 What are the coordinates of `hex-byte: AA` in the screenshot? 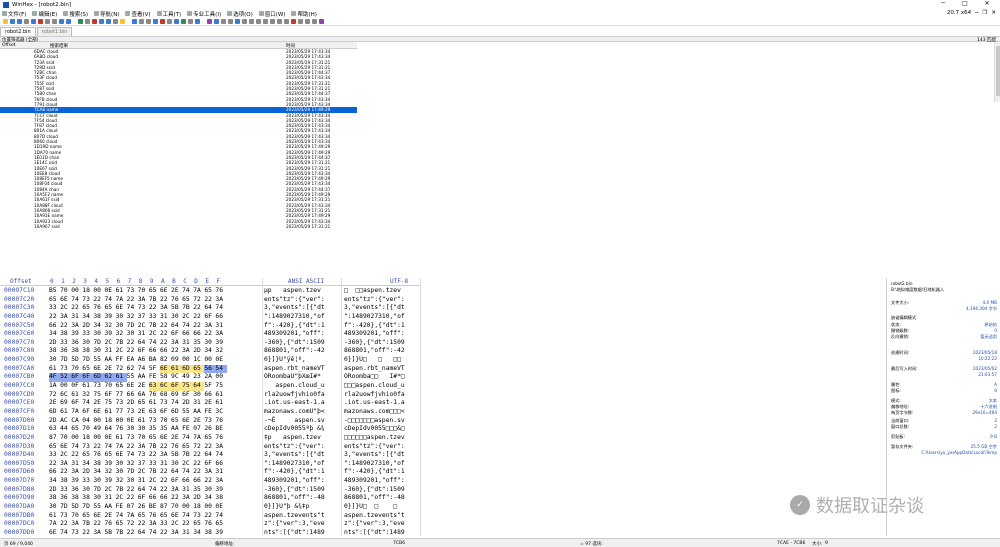 It's located at (176, 429).